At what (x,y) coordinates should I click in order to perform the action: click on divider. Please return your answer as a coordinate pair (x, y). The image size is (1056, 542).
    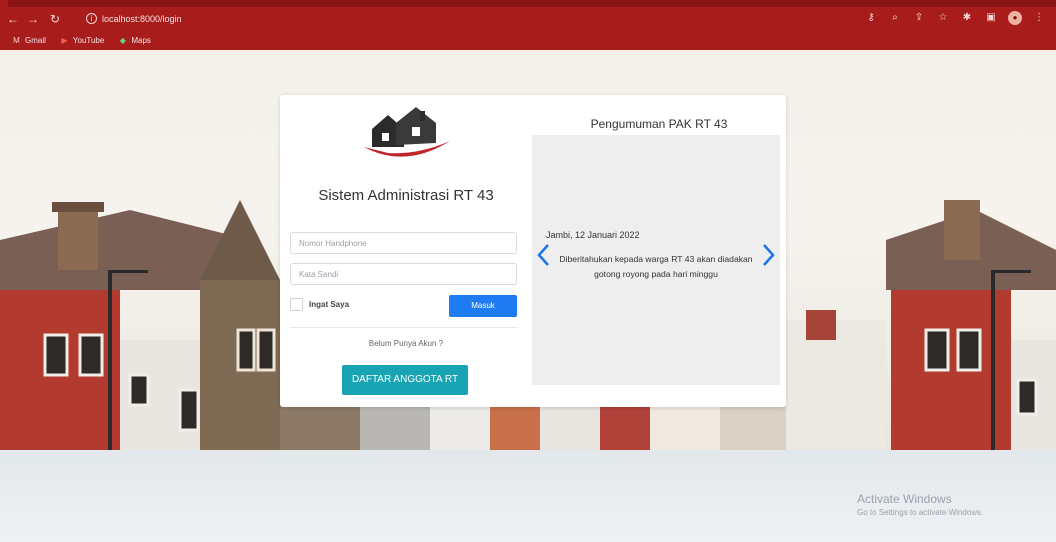
    Looking at the image, I should click on (403, 327).